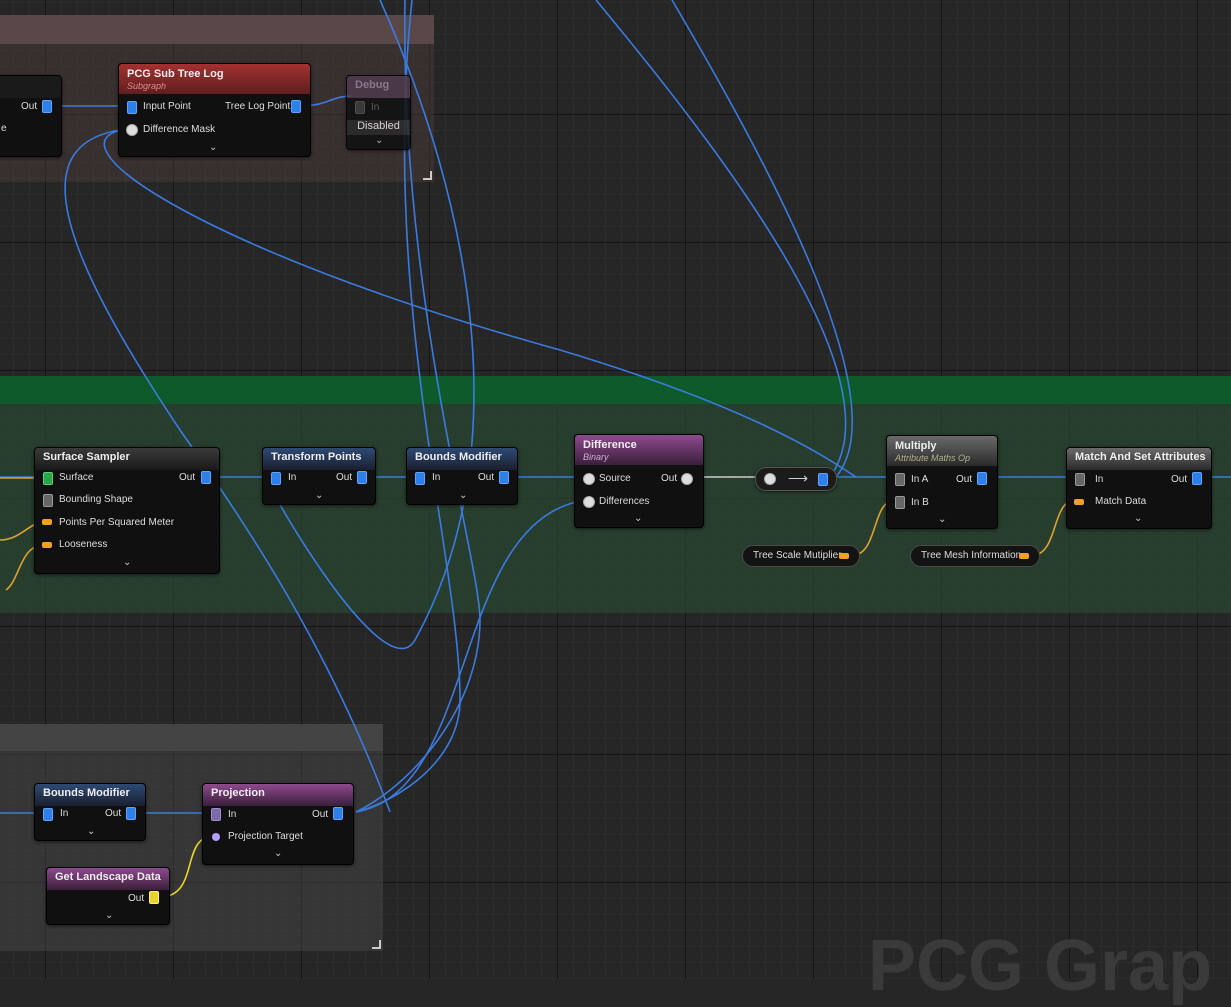 The width and height of the screenshot is (1231, 1007). What do you see at coordinates (378, 112) in the screenshot?
I see `node-debug: Debug In Disabled ⌄` at bounding box center [378, 112].